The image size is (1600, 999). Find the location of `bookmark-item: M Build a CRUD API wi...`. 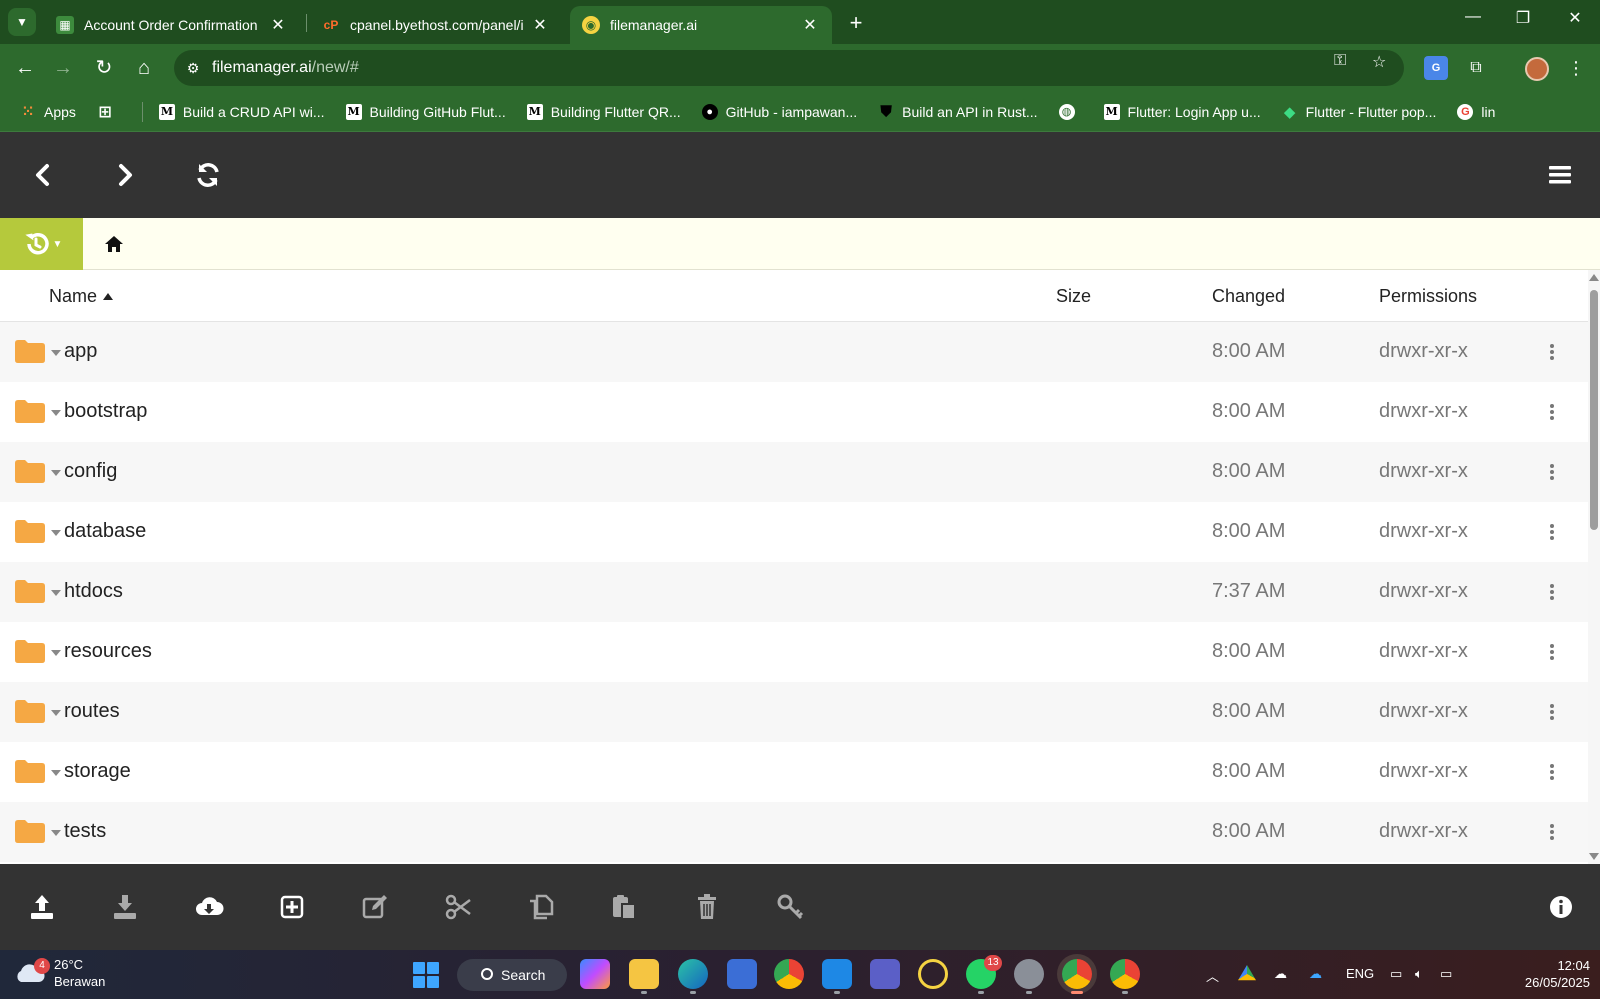

bookmark-item: M Build a CRUD API wi... is located at coordinates (241, 111).